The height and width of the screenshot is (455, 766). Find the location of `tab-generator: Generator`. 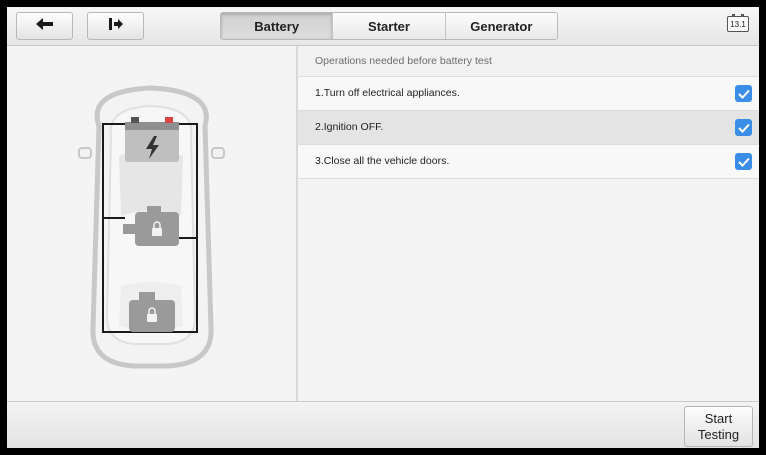

tab-generator: Generator is located at coordinates (501, 26).